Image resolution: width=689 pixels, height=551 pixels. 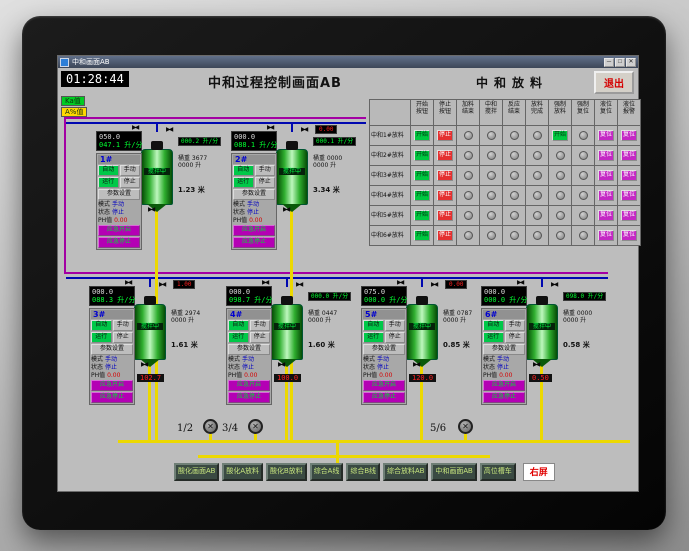 What do you see at coordinates (631, 62) in the screenshot?
I see `close-button: ✕` at bounding box center [631, 62].